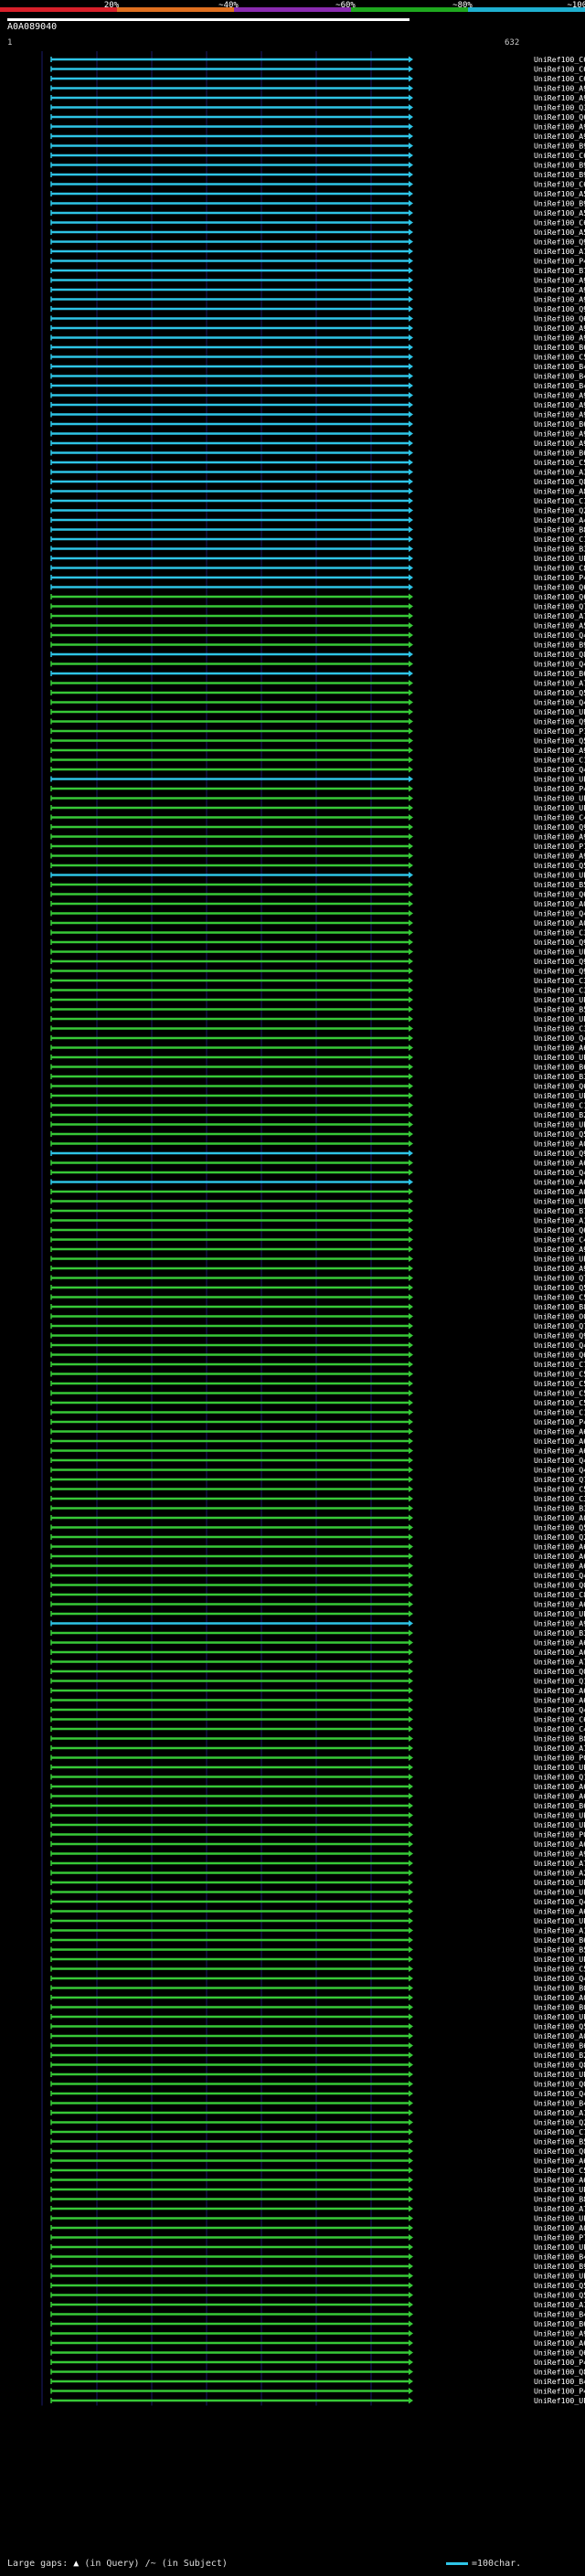 The height and width of the screenshot is (2576, 585). What do you see at coordinates (560, 2122) in the screenshot?
I see `hit-label: UniRef100_Q2G2P7` at bounding box center [560, 2122].